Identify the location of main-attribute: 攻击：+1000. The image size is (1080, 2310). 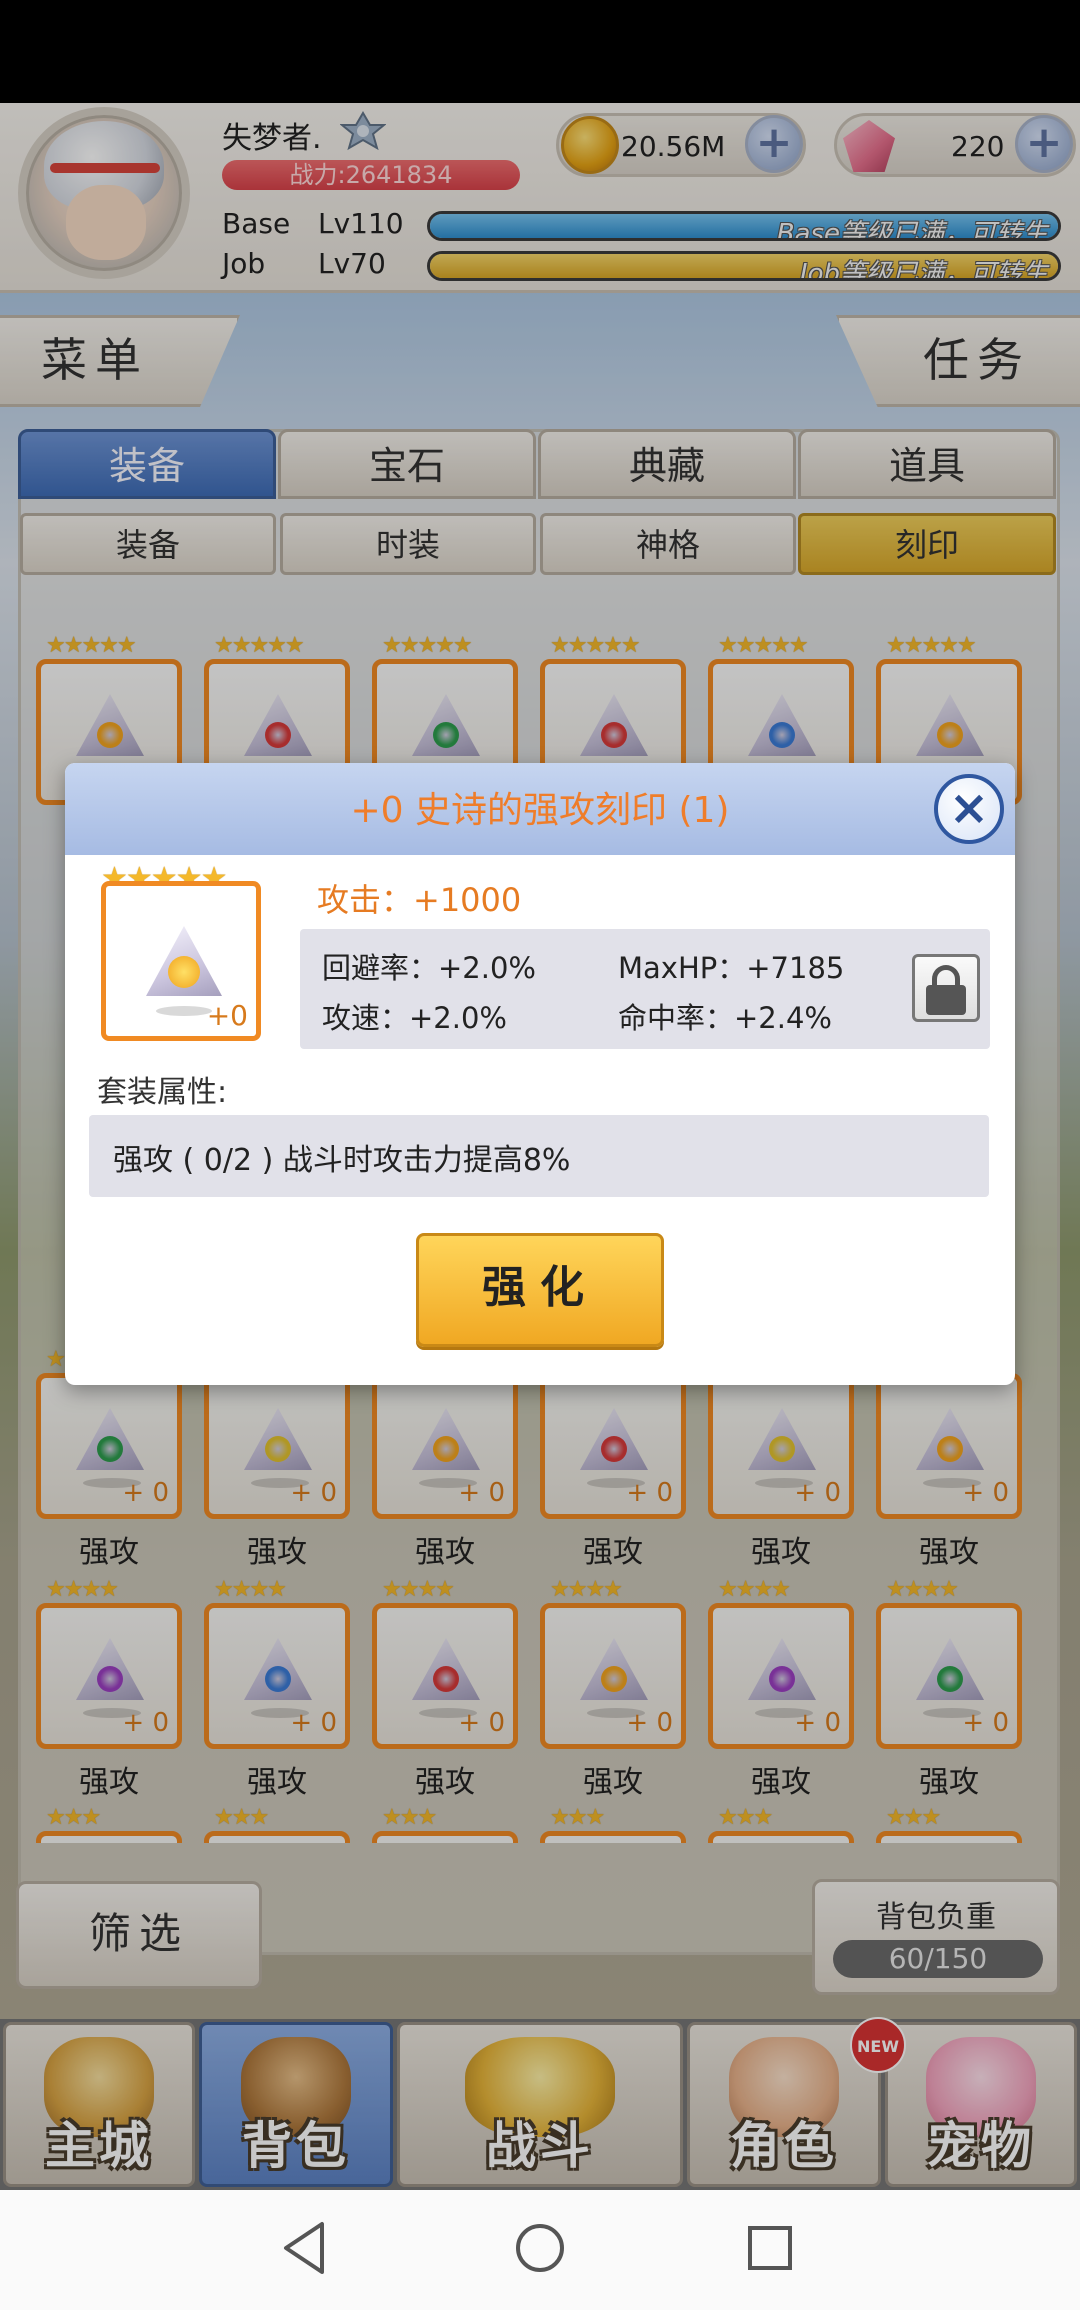
(419, 900).